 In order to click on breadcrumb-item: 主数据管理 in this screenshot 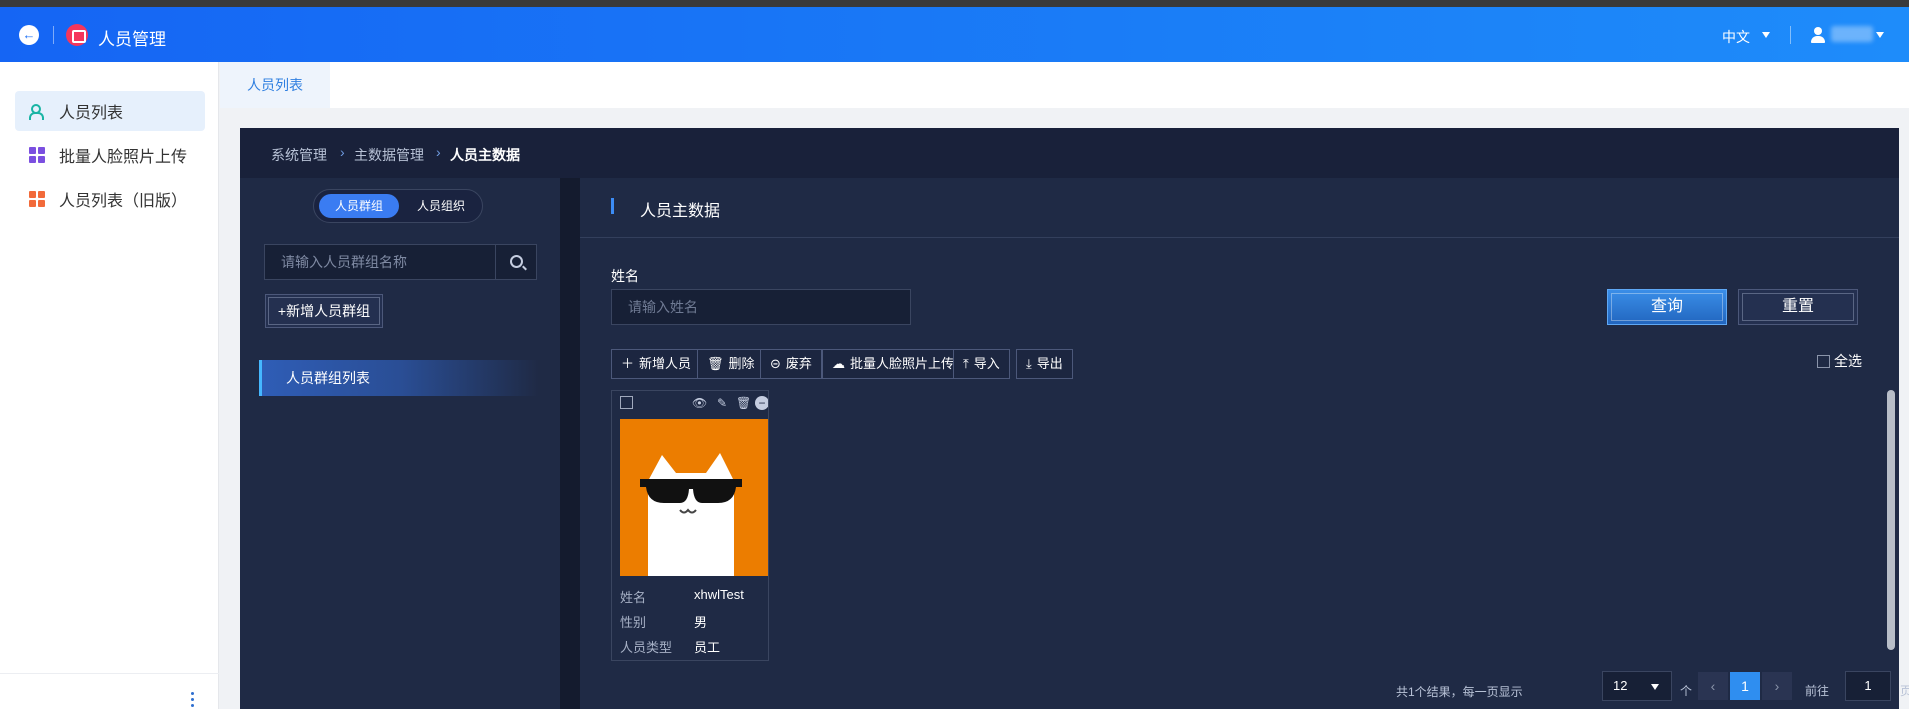, I will do `click(389, 155)`.